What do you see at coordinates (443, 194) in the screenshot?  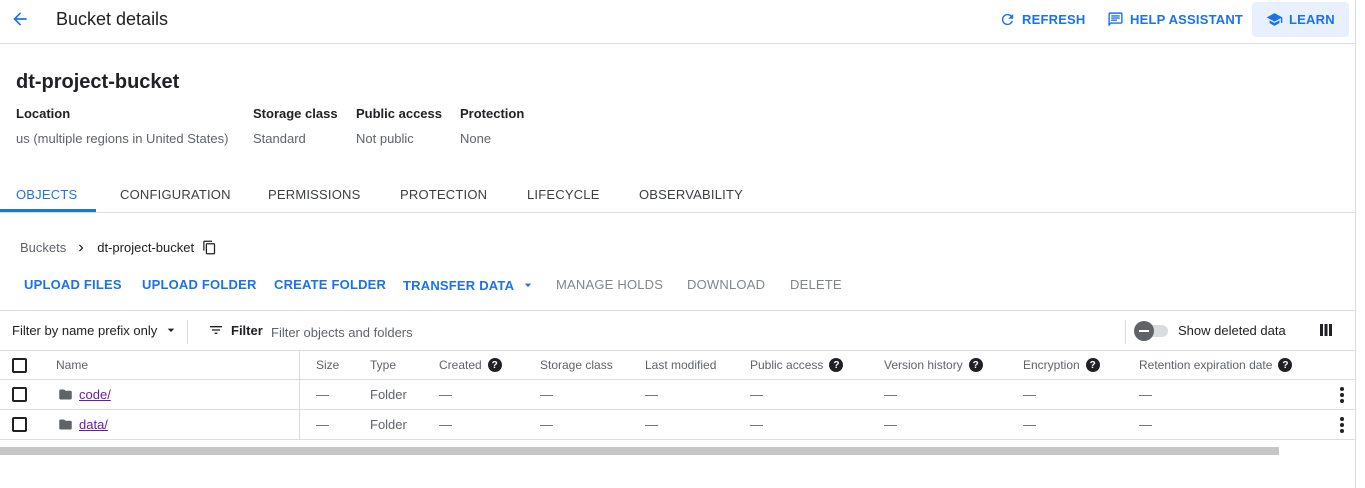 I see `tab-protection: PROTECTION` at bounding box center [443, 194].